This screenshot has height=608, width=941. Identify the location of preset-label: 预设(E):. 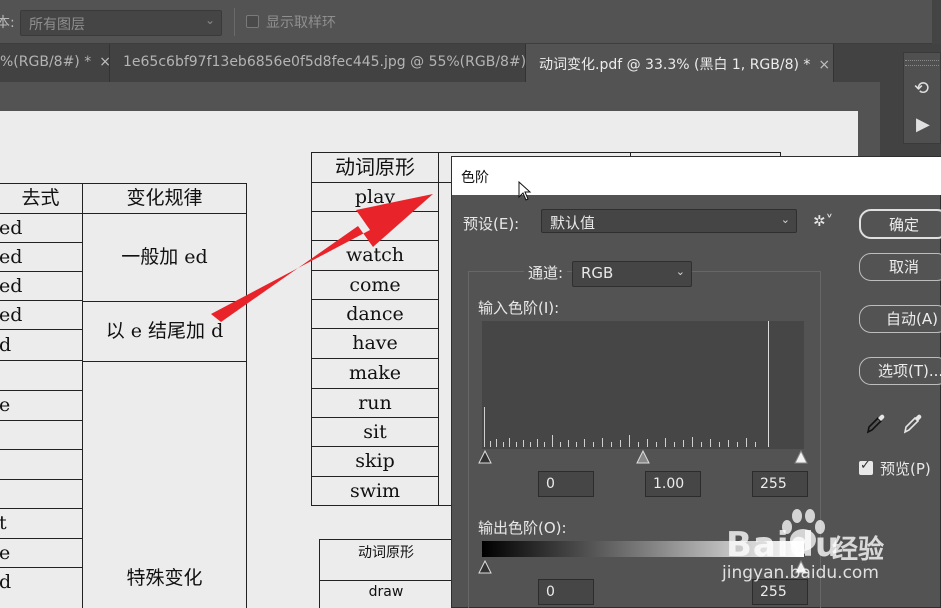
(491, 224).